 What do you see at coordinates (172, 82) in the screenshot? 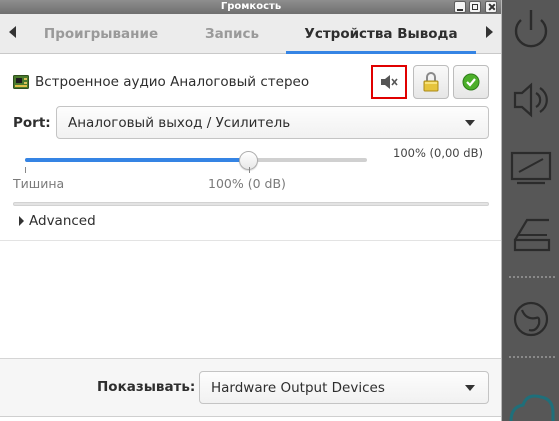
I see `device-name: Встроенное аудио Аналоговый стерео` at bounding box center [172, 82].